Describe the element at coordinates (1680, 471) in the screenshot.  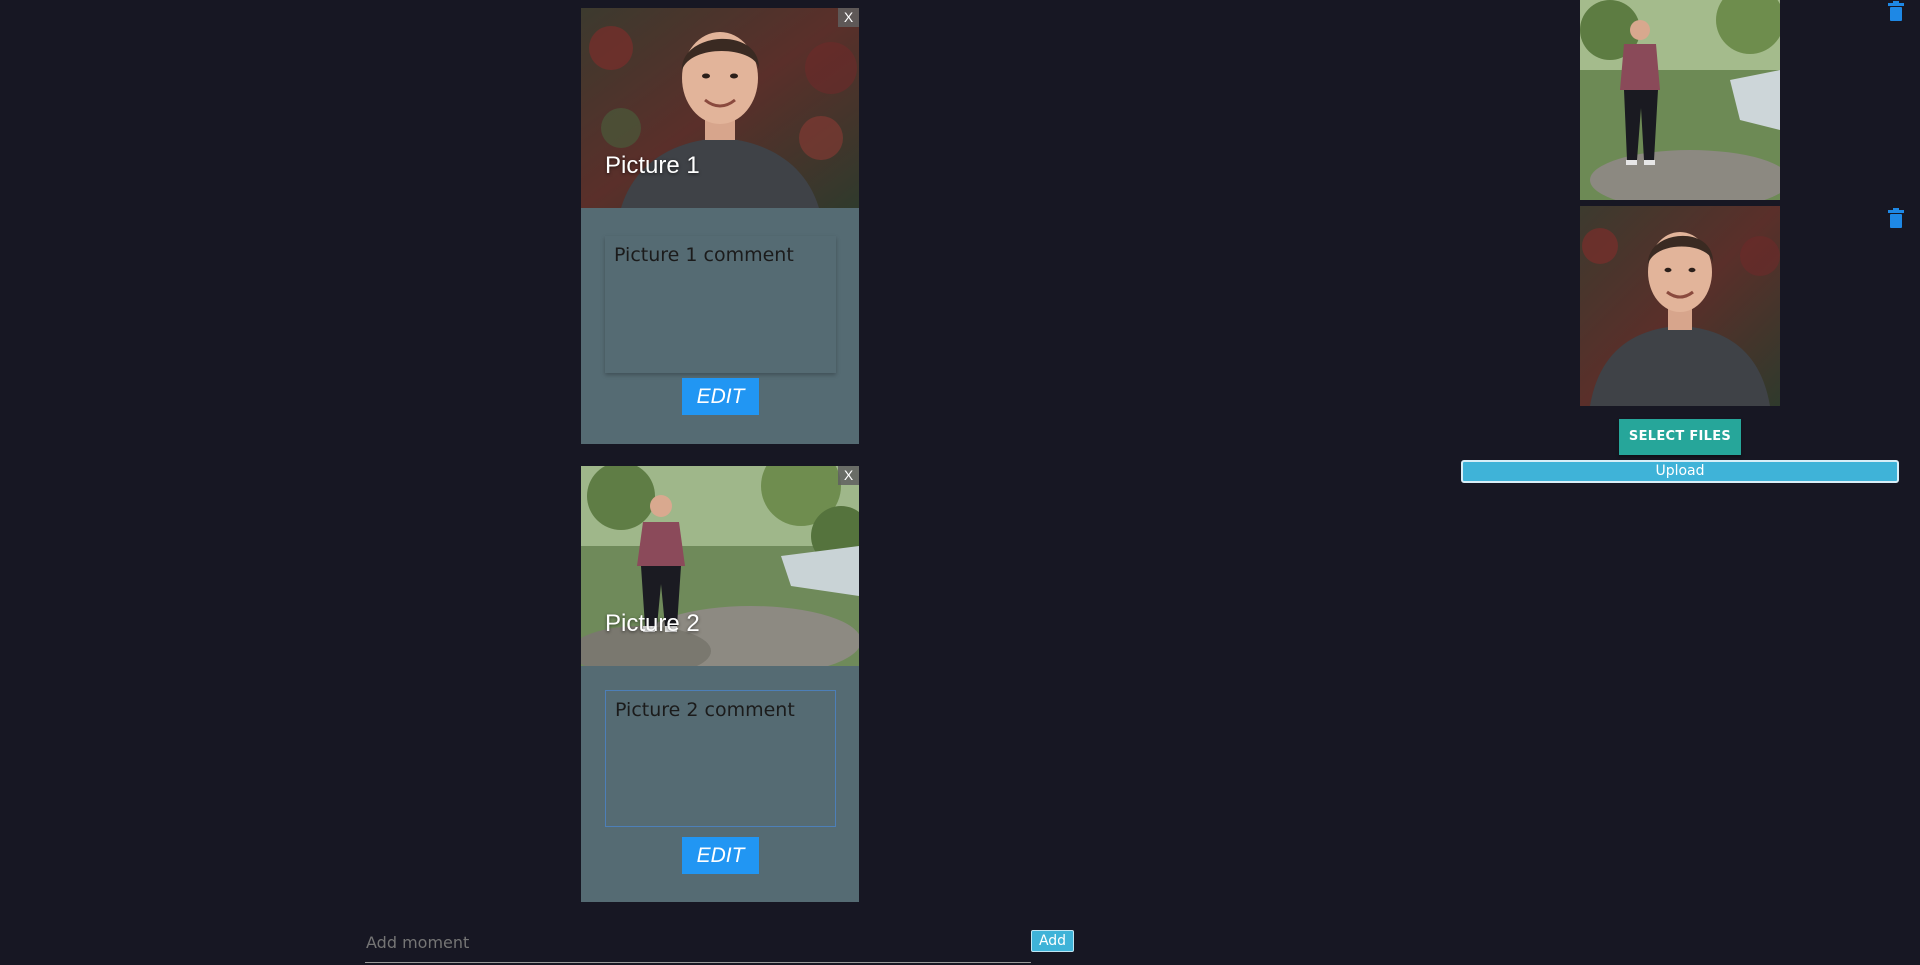
I see `upload-button: Upload` at that location.